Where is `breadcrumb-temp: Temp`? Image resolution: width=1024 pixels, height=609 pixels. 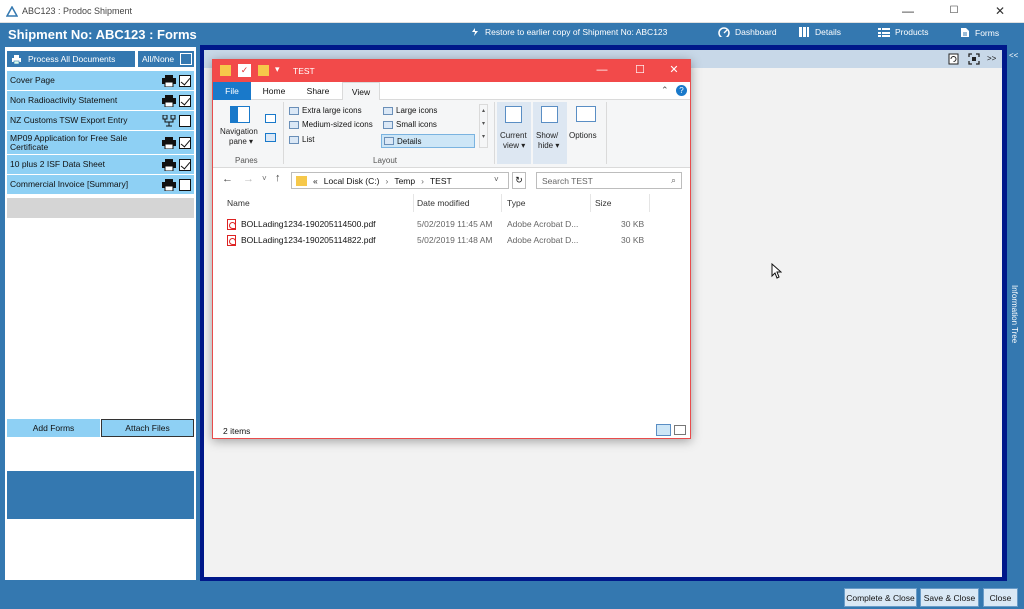 breadcrumb-temp: Temp is located at coordinates (404, 181).